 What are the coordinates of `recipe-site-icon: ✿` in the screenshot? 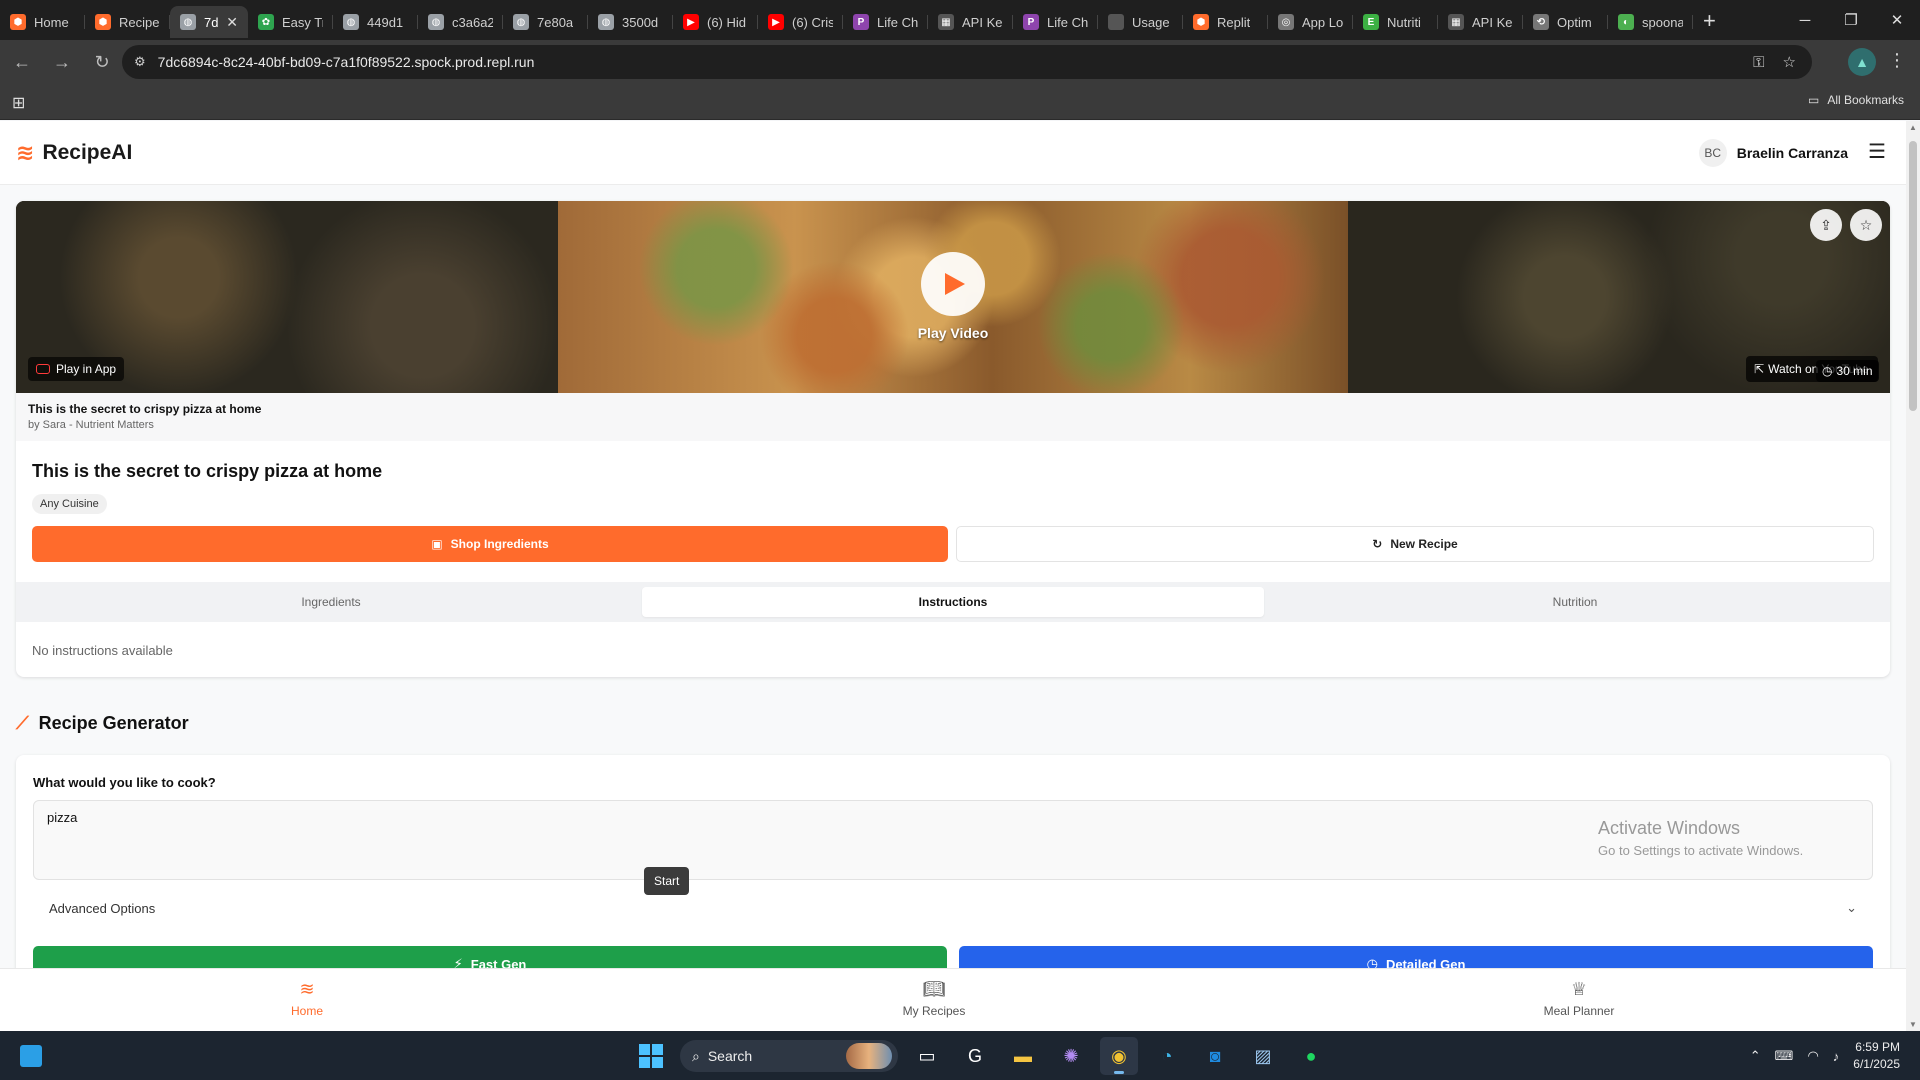 It's located at (266, 22).